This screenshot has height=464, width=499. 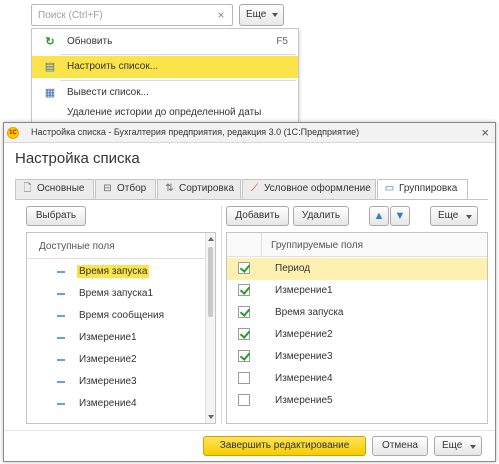 I want to click on tab-filter: ⊟ Отбор, so click(x=125, y=189).